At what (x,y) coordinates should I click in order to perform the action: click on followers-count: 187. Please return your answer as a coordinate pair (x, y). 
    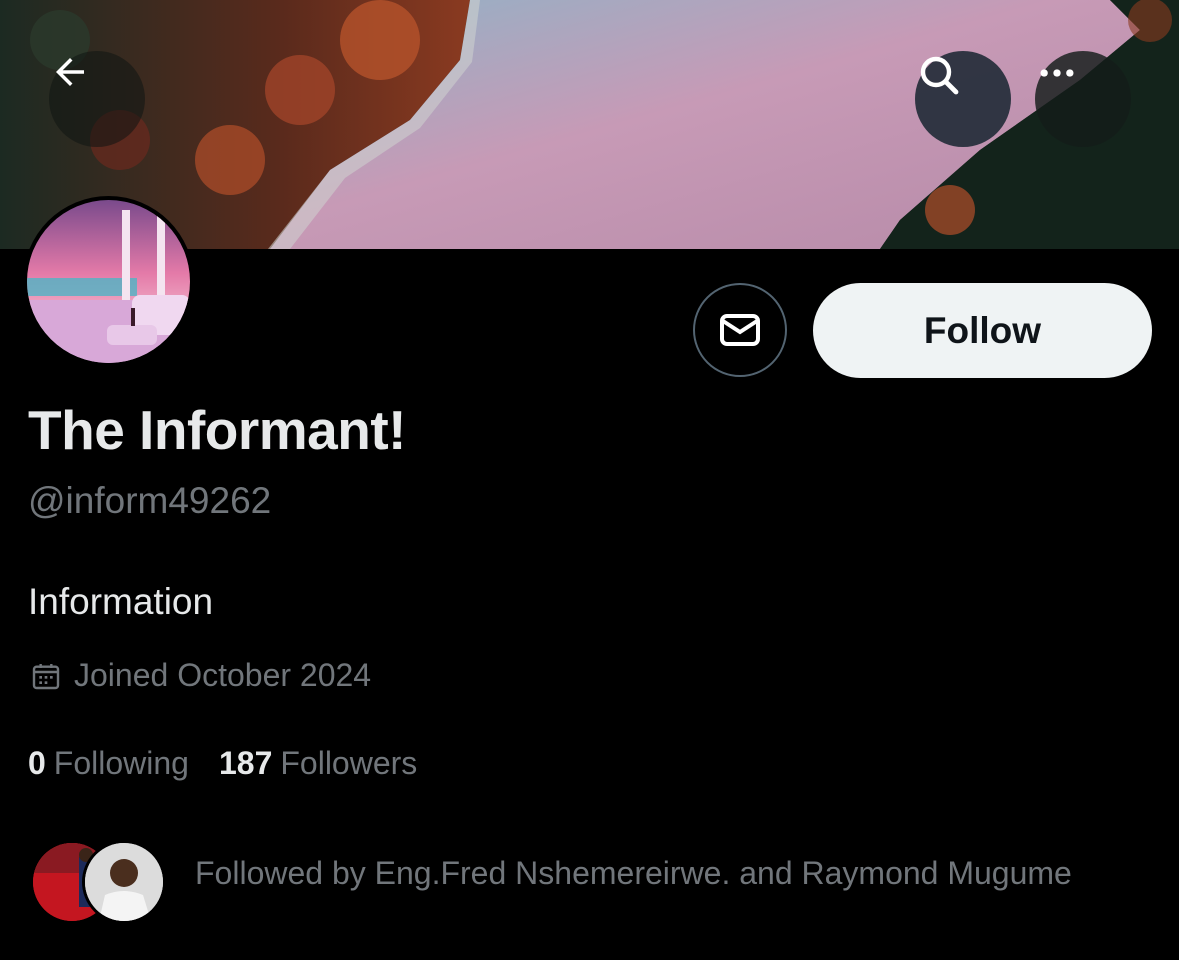
    Looking at the image, I should click on (245, 763).